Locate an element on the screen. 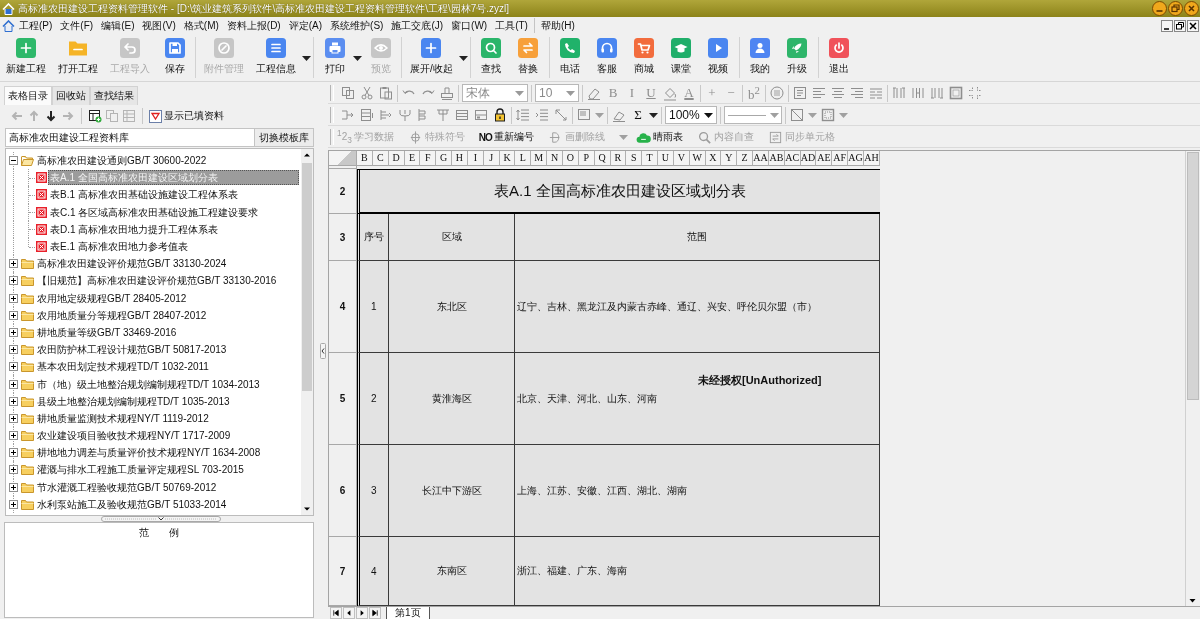 Image resolution: width=1200 pixels, height=619 pixels. close-button is located at coordinates (1193, 25).